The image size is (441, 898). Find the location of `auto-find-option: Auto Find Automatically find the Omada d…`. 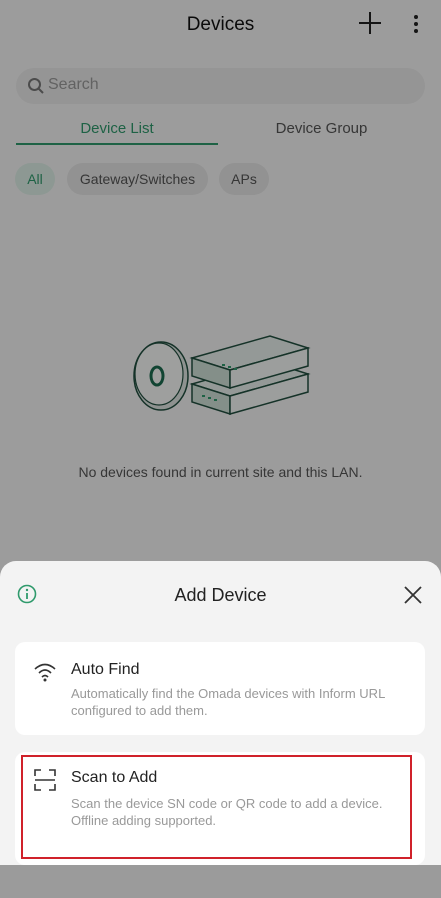

auto-find-option: Auto Find Automatically find the Omada d… is located at coordinates (220, 688).